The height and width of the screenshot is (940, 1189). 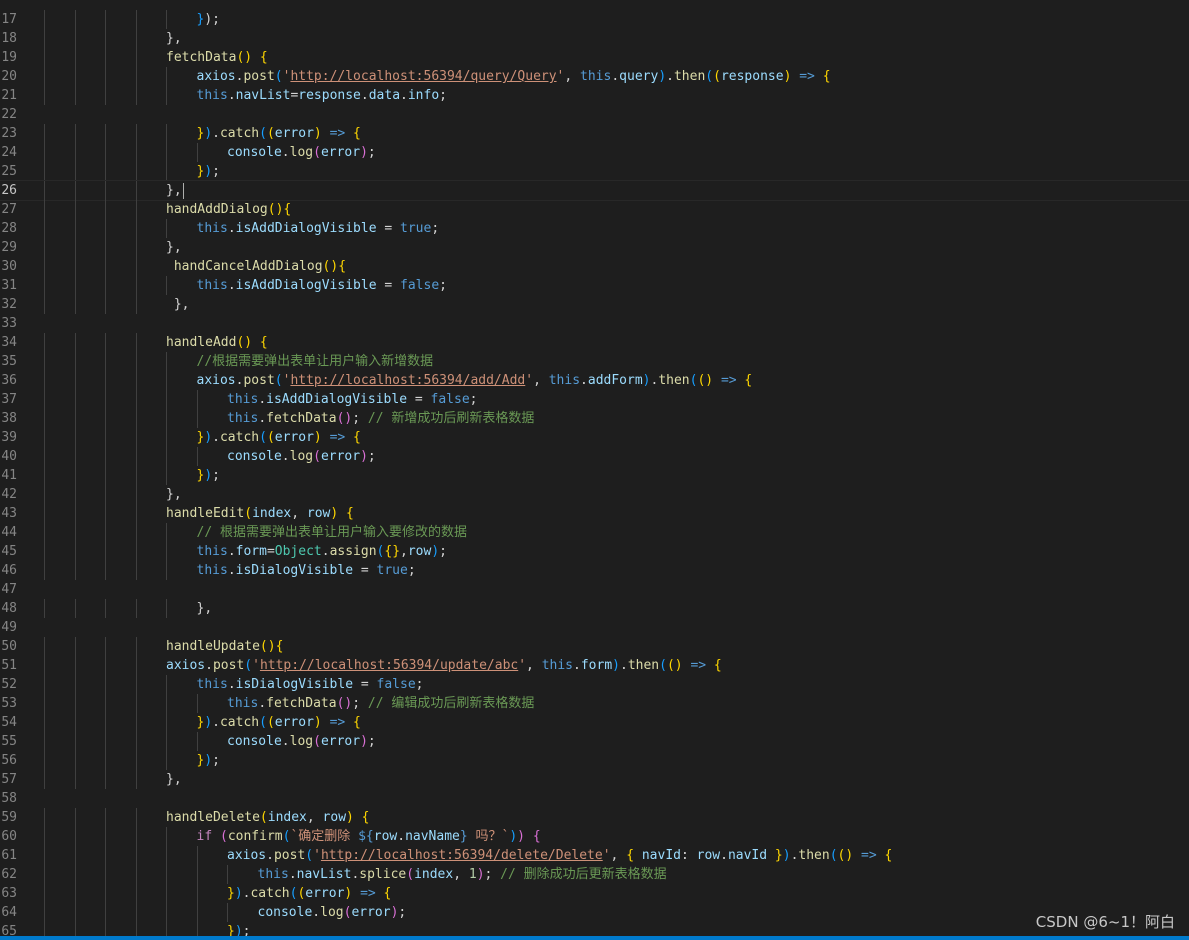 I want to click on code-line: 48},, so click(x=594, y=608).